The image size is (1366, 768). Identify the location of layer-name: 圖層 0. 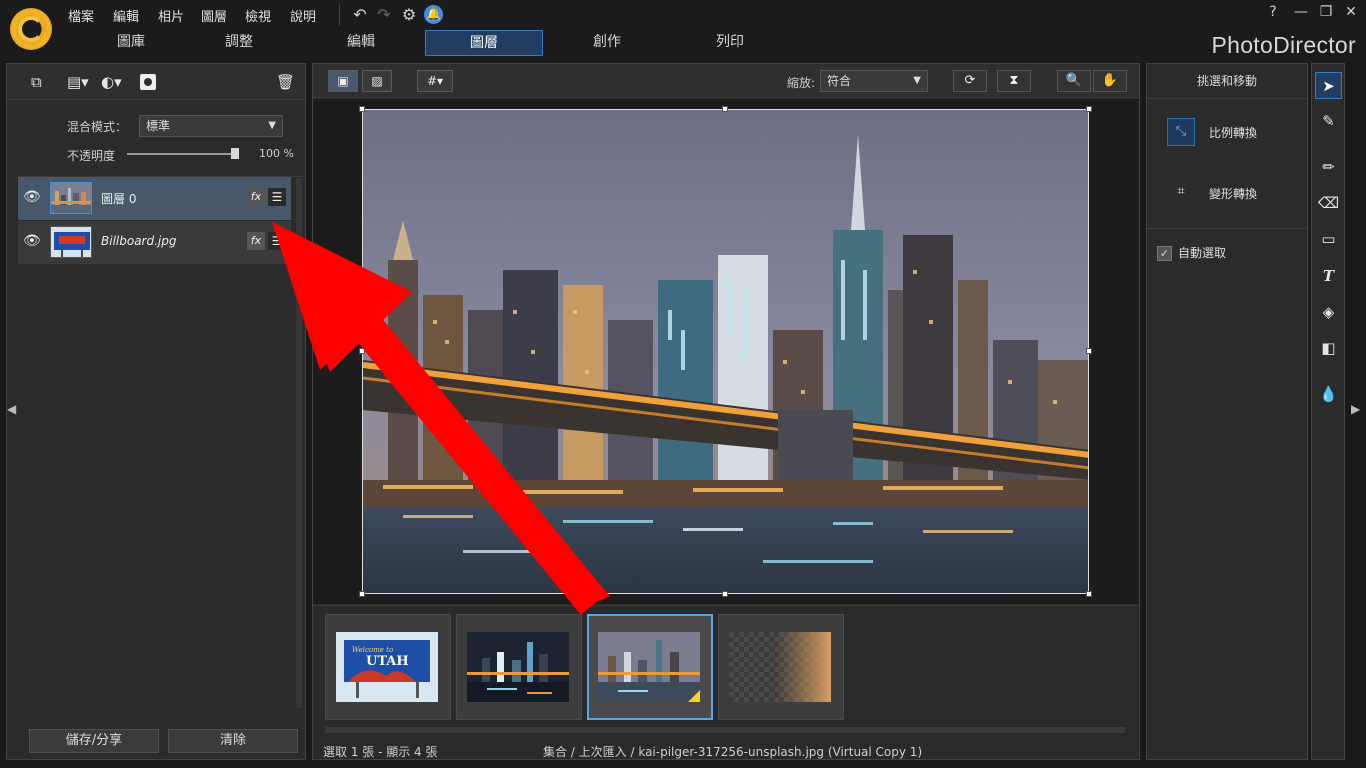
(119, 199).